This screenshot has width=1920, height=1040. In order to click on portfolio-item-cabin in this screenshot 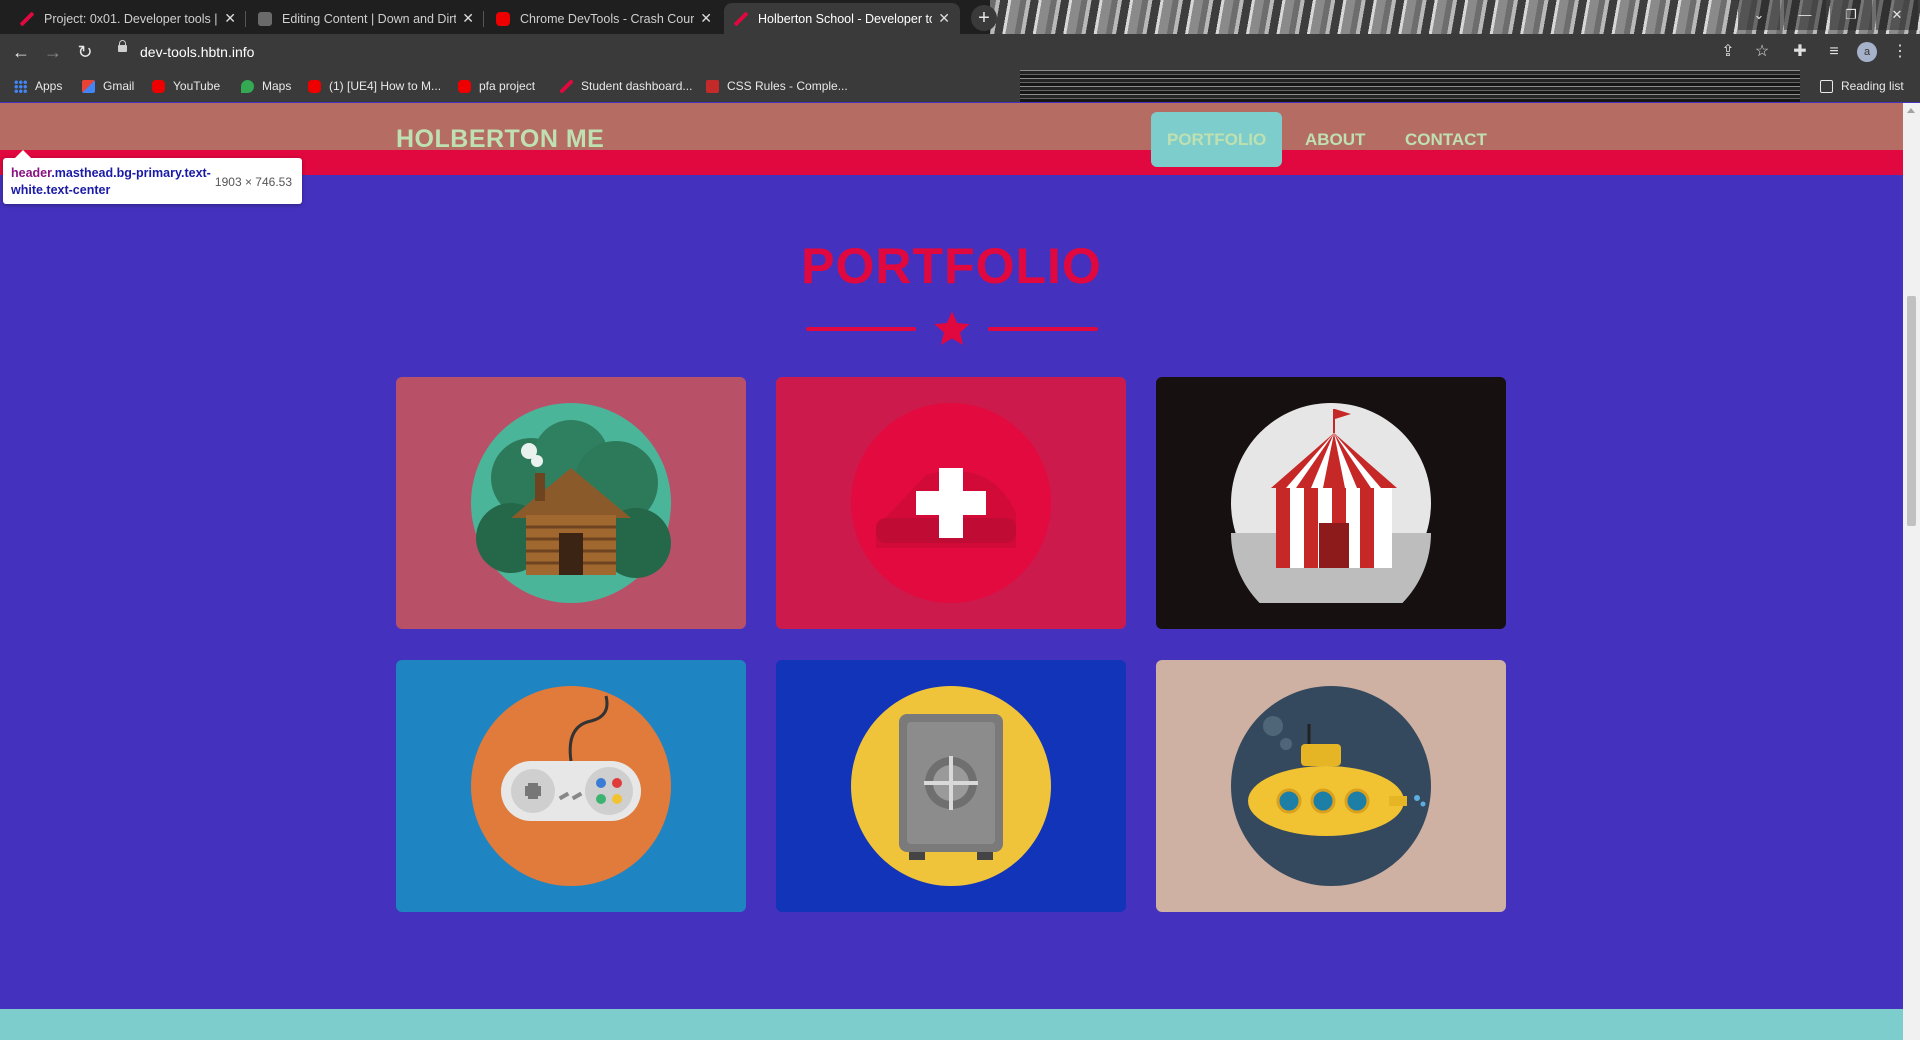, I will do `click(571, 503)`.